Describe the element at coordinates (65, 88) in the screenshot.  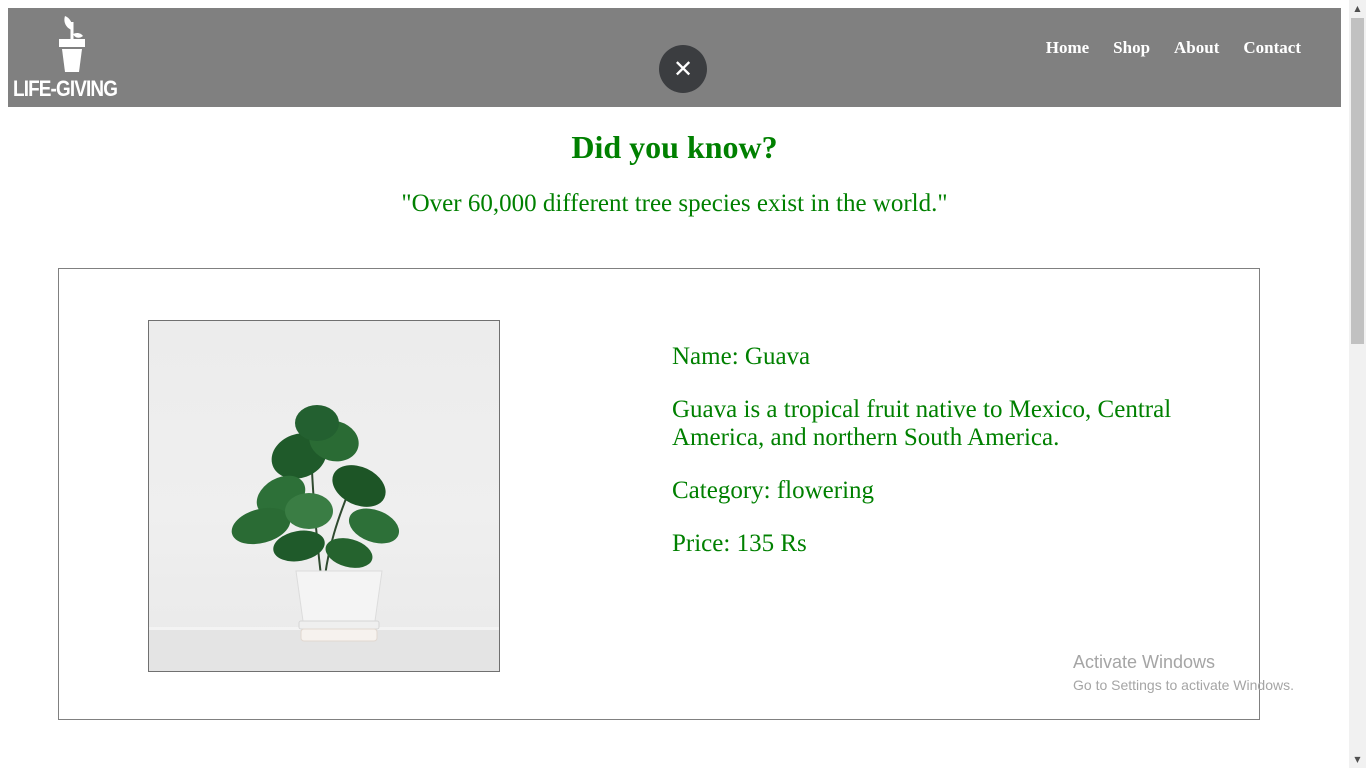
I see `logo-text: LIFE-GIVING` at that location.